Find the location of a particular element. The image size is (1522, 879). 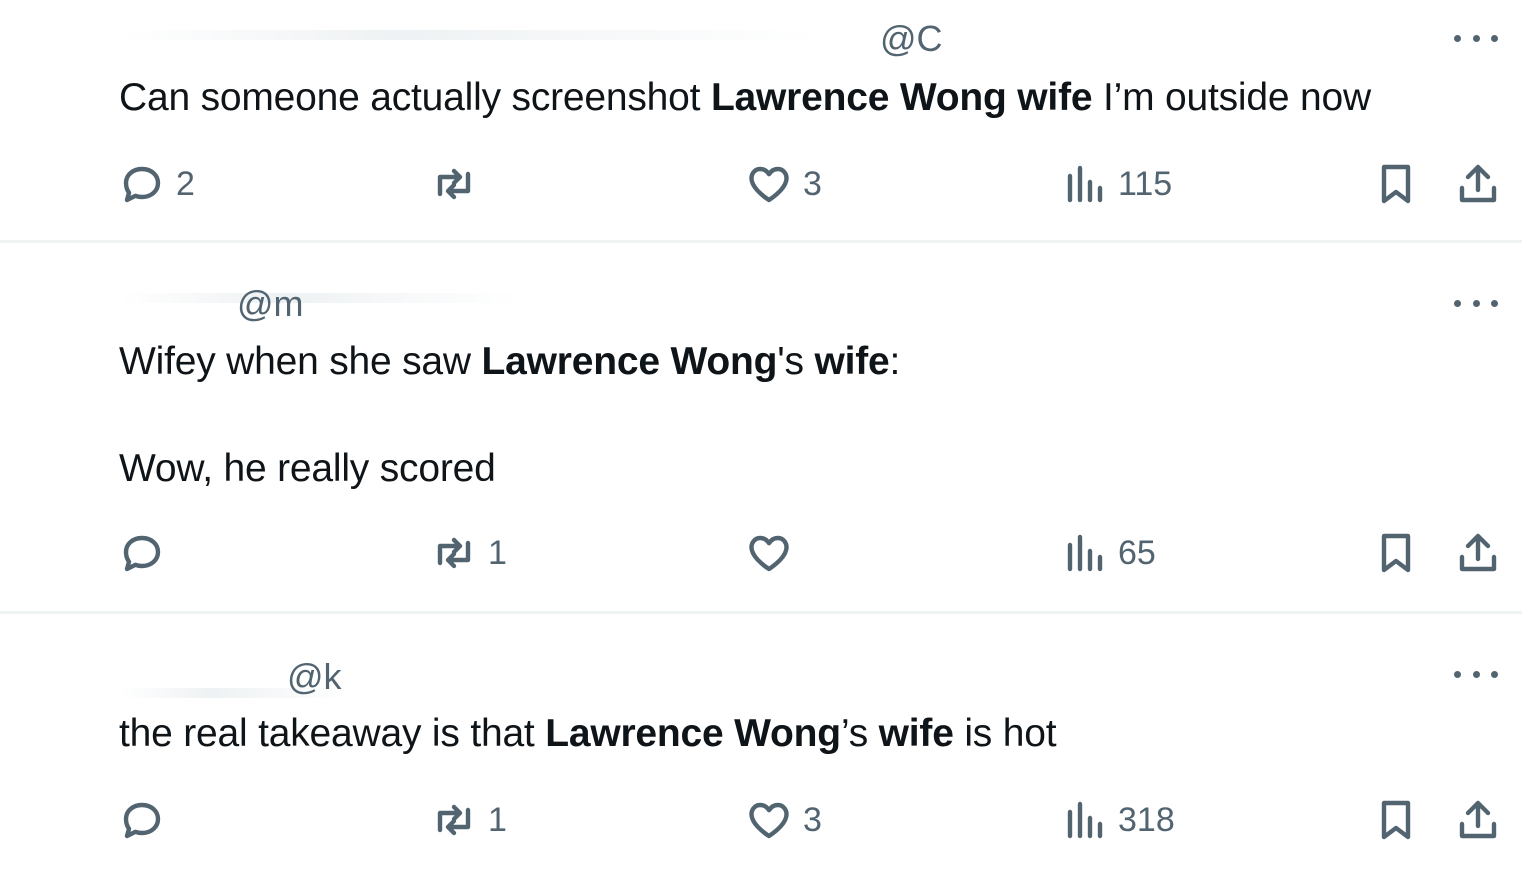

views-button: 318 is located at coordinates (1117, 820).